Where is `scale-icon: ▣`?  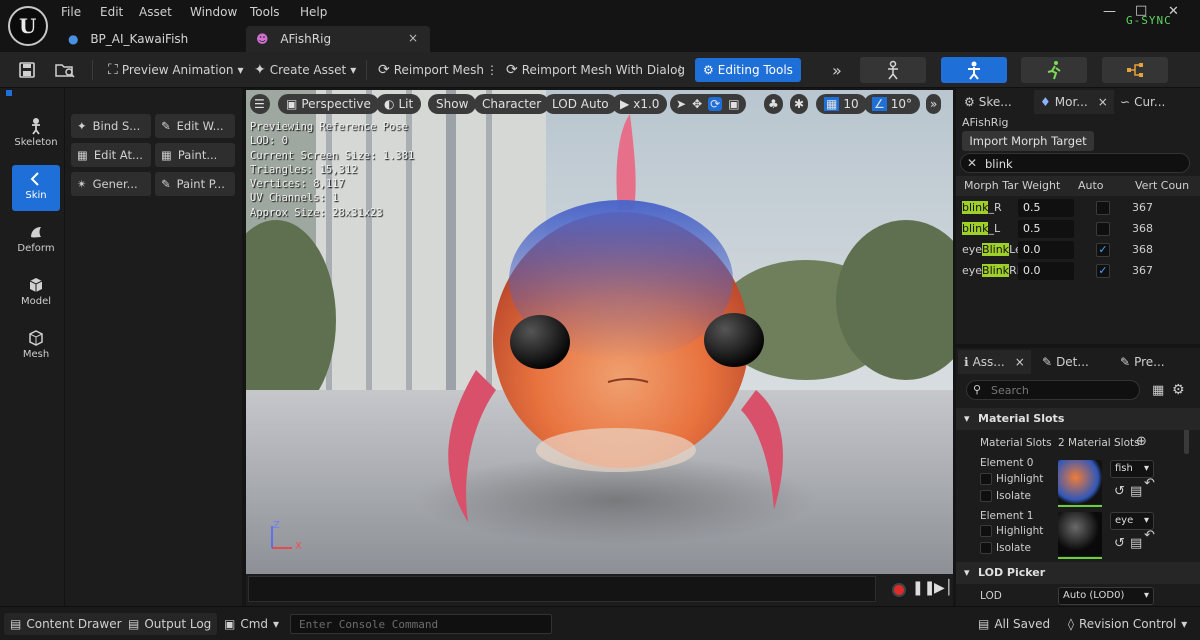
scale-icon: ▣ is located at coordinates (733, 104).